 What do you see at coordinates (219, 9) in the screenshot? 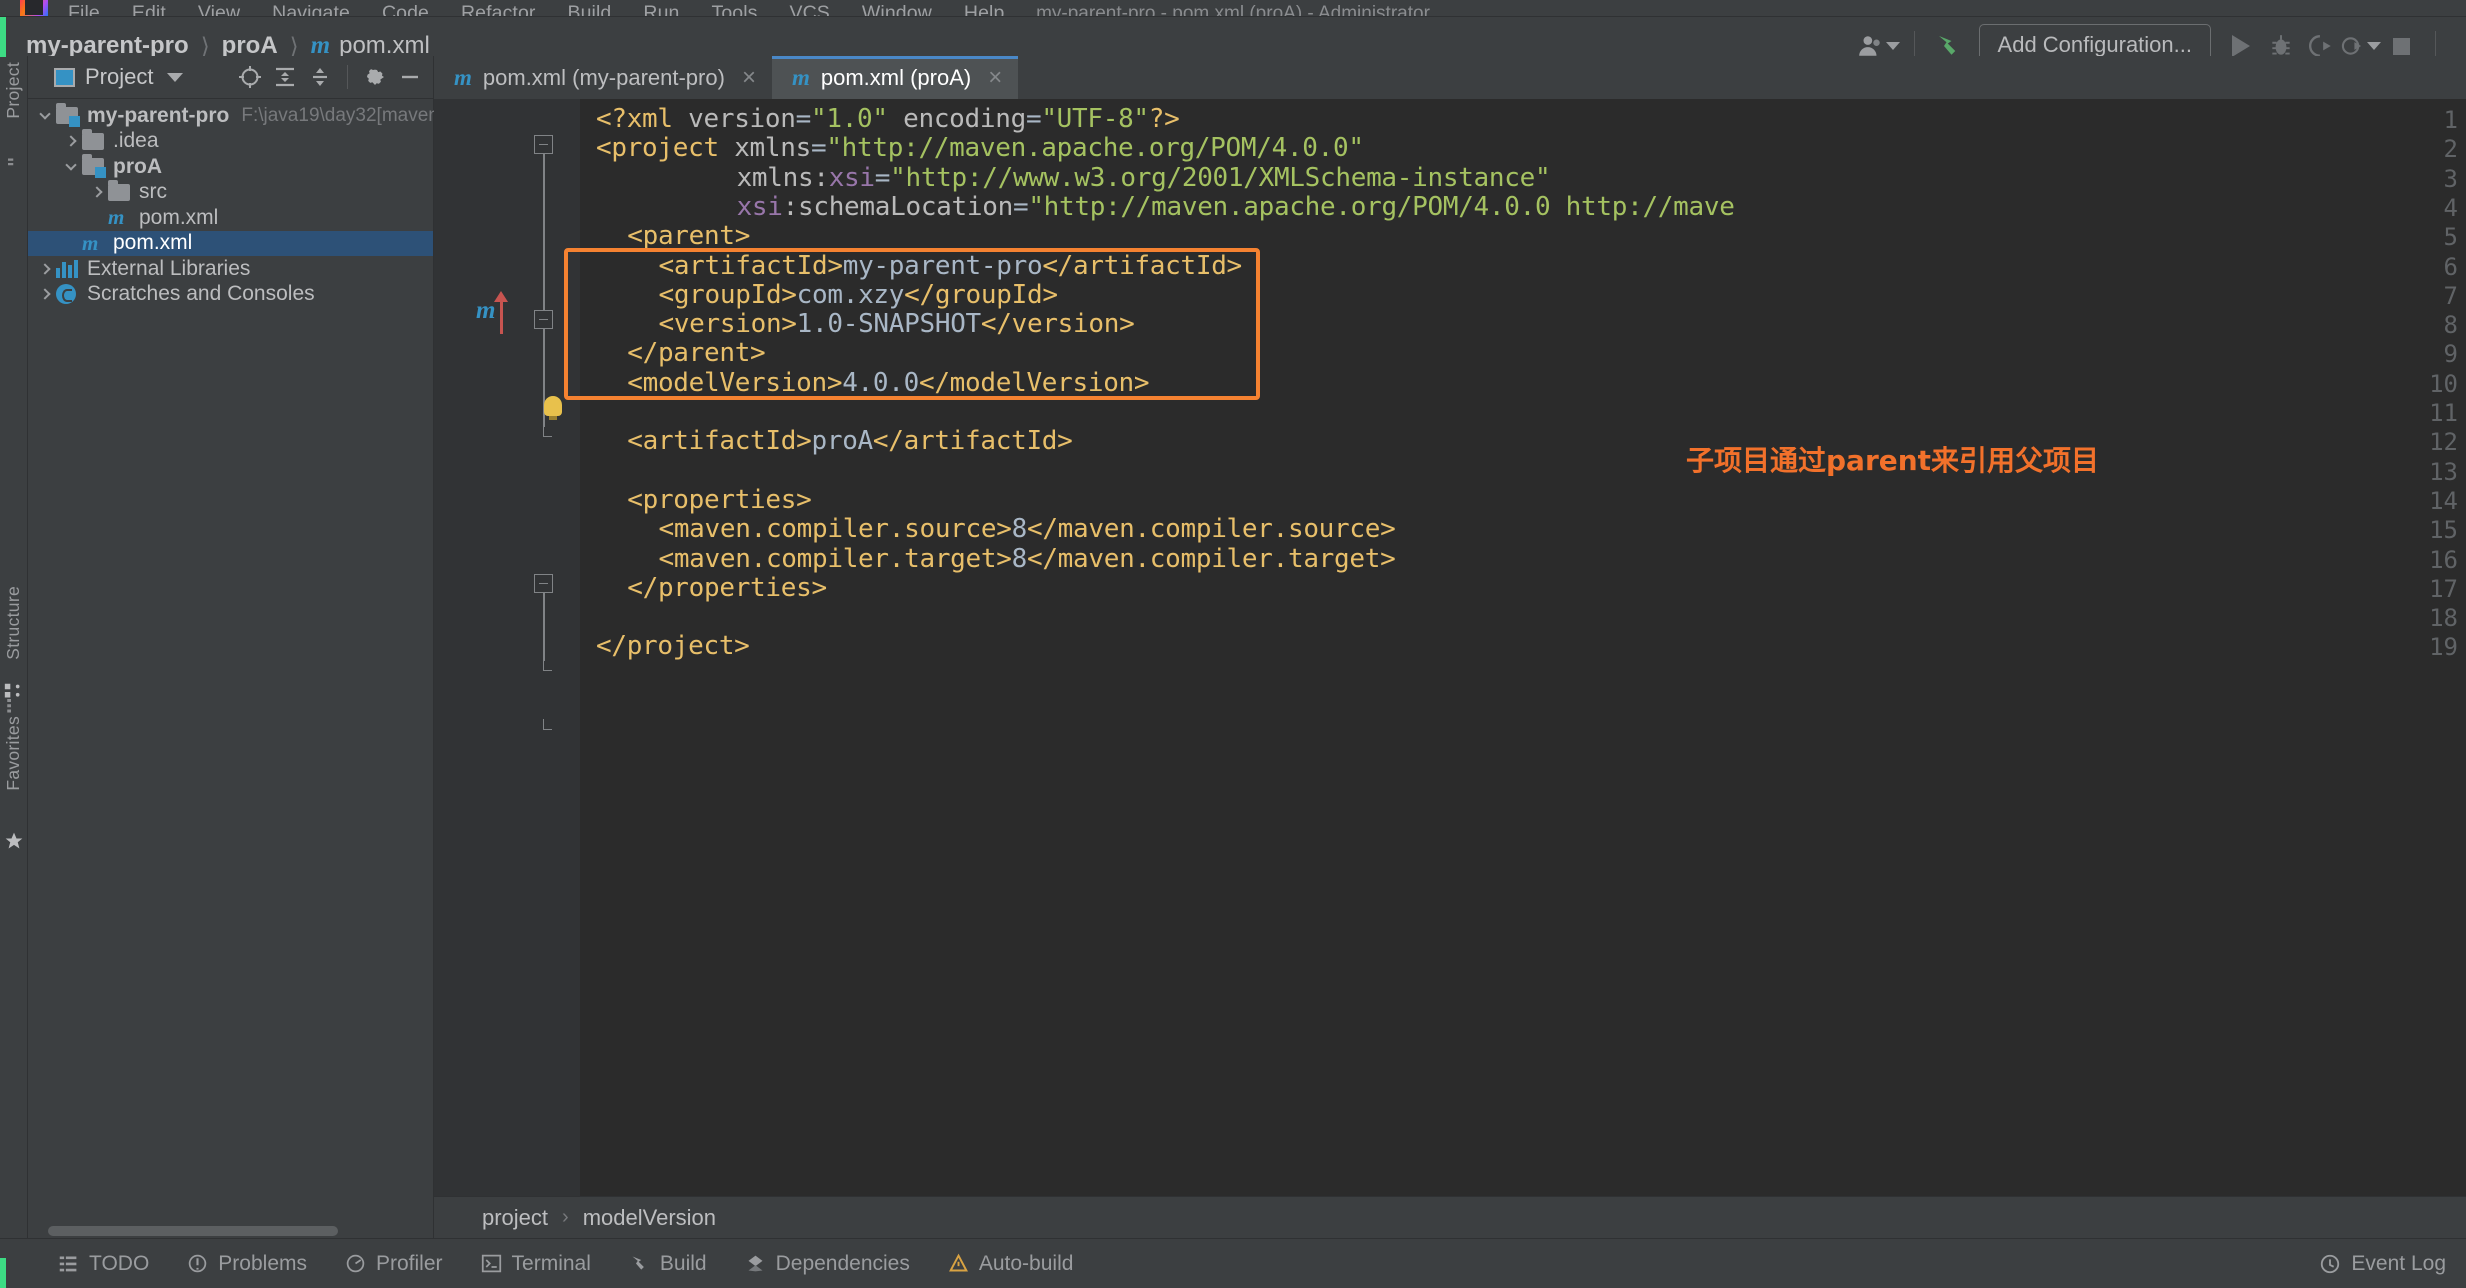
I see `menu-item-view: View` at bounding box center [219, 9].